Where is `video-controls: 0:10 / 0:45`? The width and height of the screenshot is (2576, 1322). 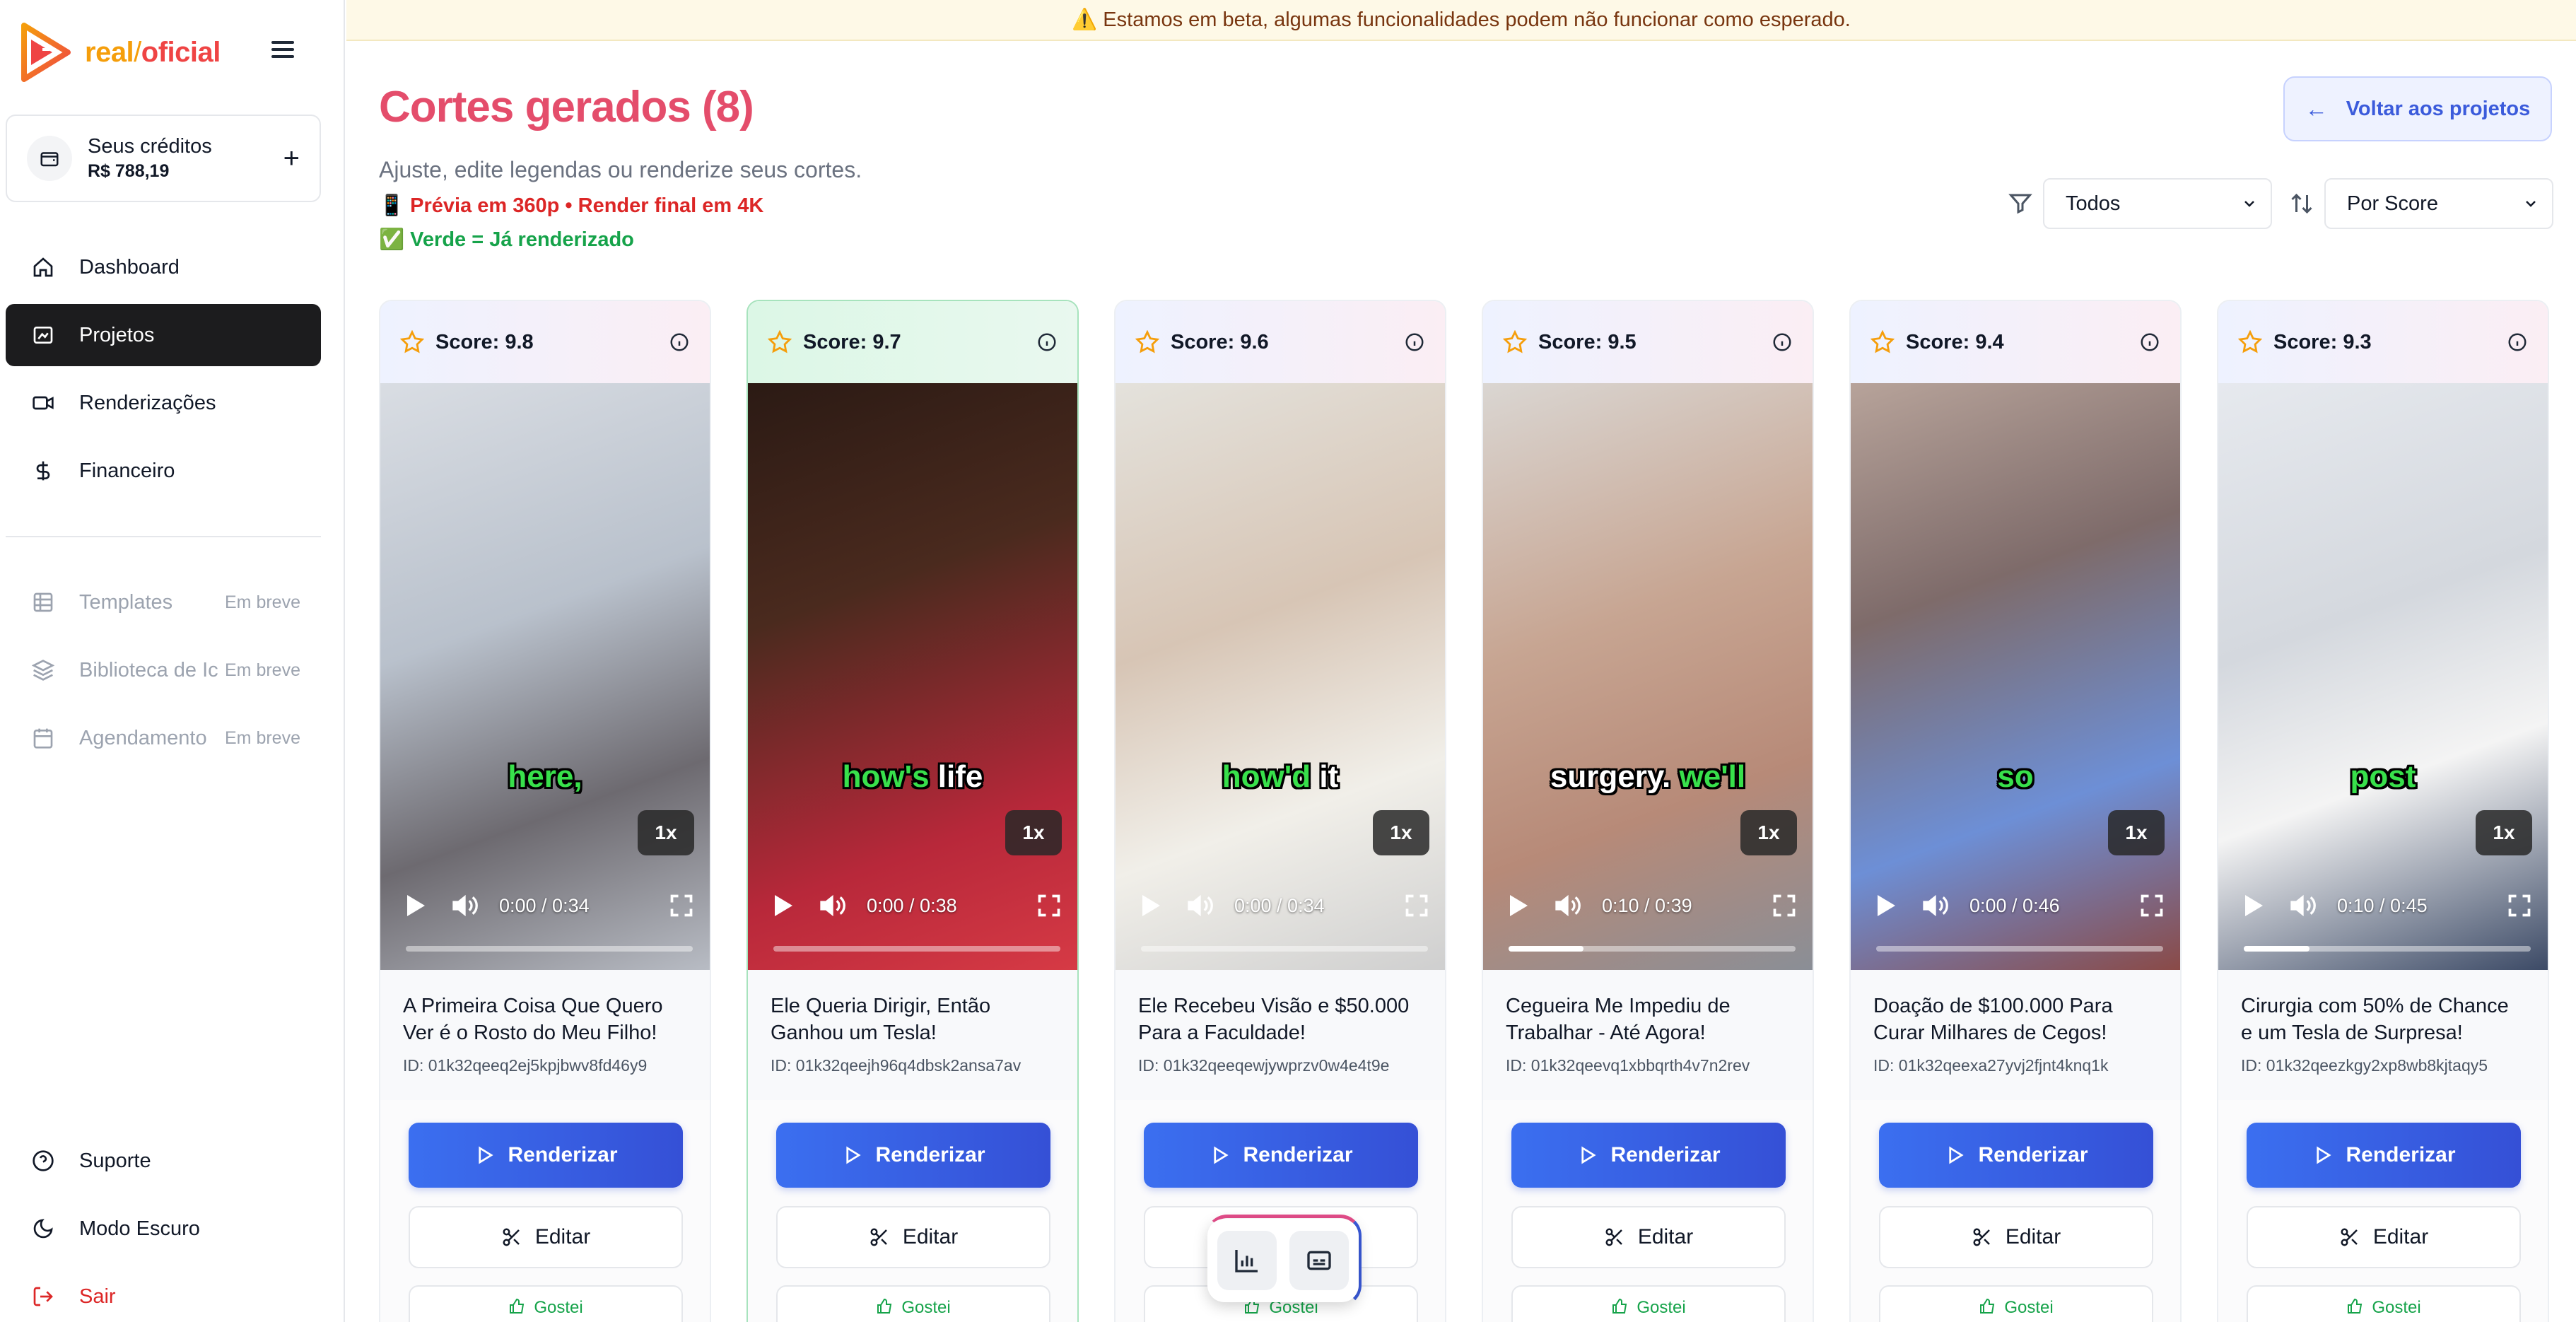
video-controls: 0:10 / 0:45 is located at coordinates (2385, 905).